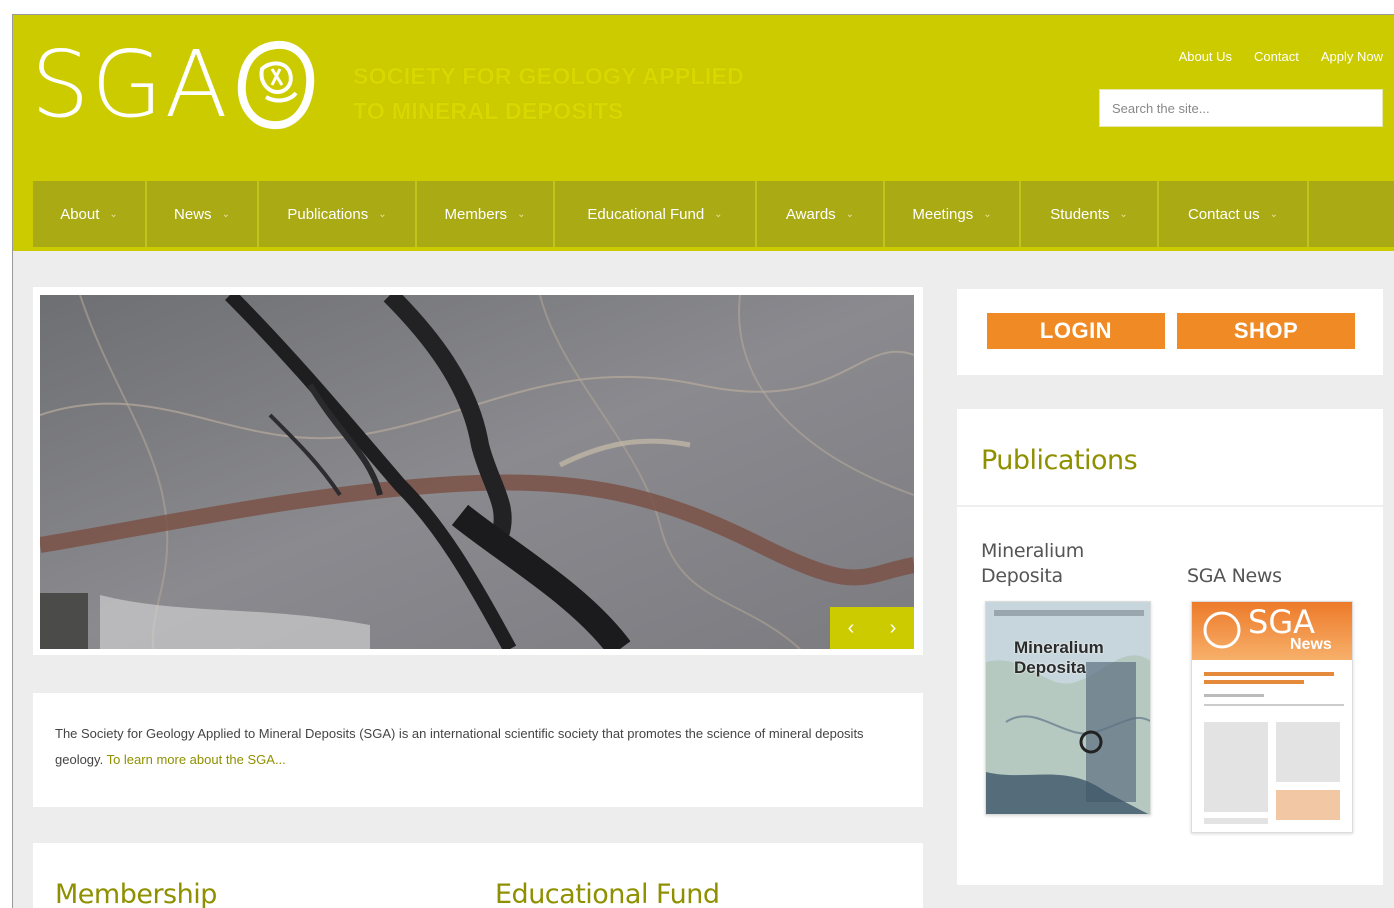 Image resolution: width=1394 pixels, height=908 pixels. What do you see at coordinates (476, 214) in the screenshot?
I see `nav-item-label: Members` at bounding box center [476, 214].